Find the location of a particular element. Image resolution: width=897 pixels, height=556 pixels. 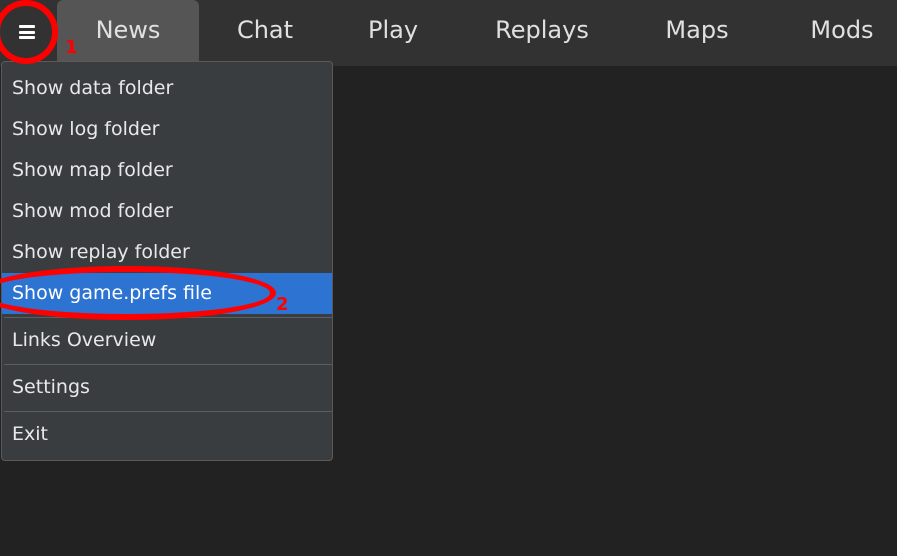

tab-mods: Mods is located at coordinates (842, 31).